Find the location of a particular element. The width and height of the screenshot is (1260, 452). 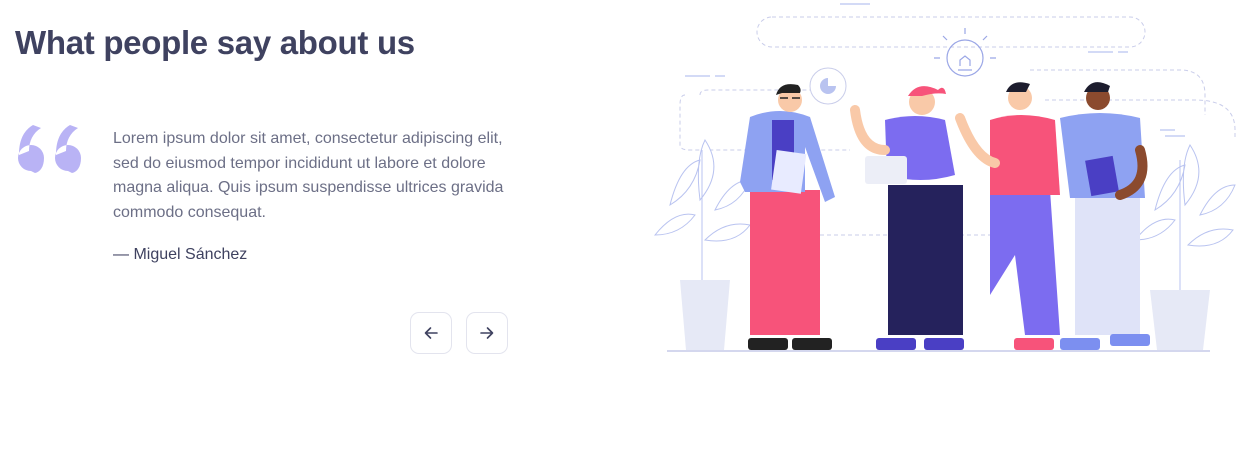

lightbulb-icon is located at coordinates (965, 52).